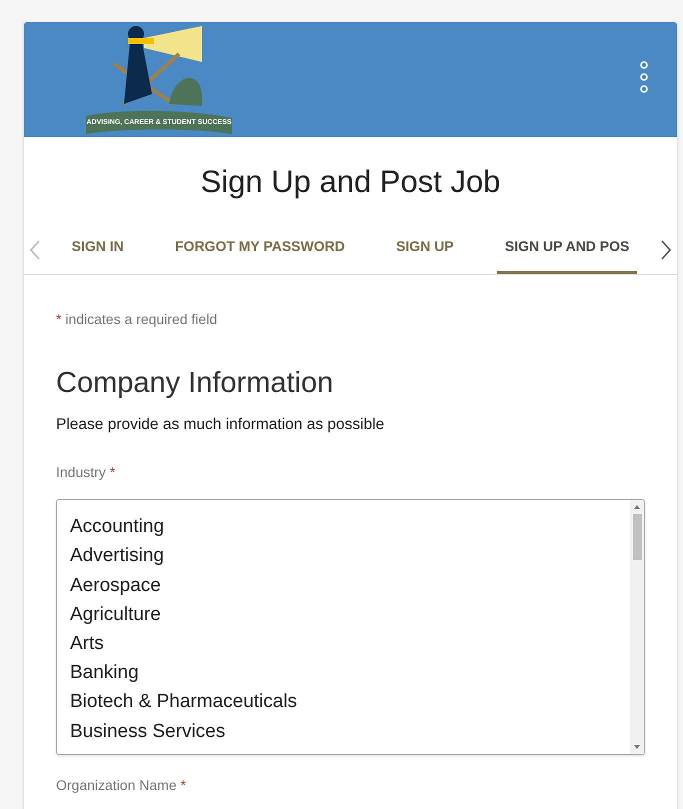  What do you see at coordinates (343, 673) in the screenshot?
I see `industry-option: Banking` at bounding box center [343, 673].